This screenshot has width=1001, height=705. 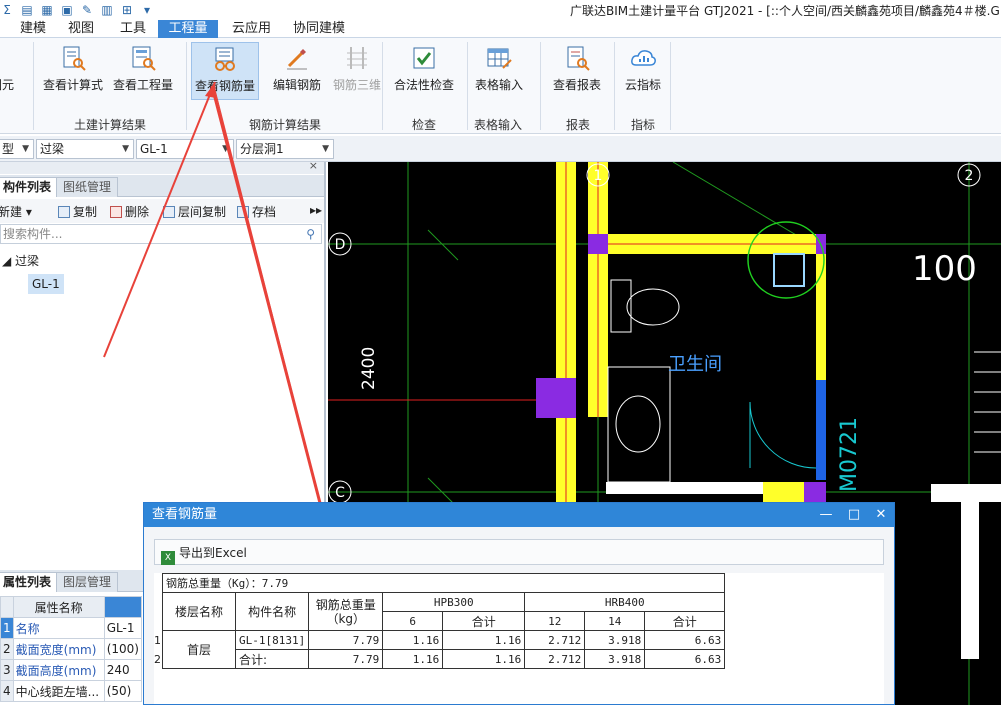 I want to click on rebar-glasses-icon, so click(x=225, y=59).